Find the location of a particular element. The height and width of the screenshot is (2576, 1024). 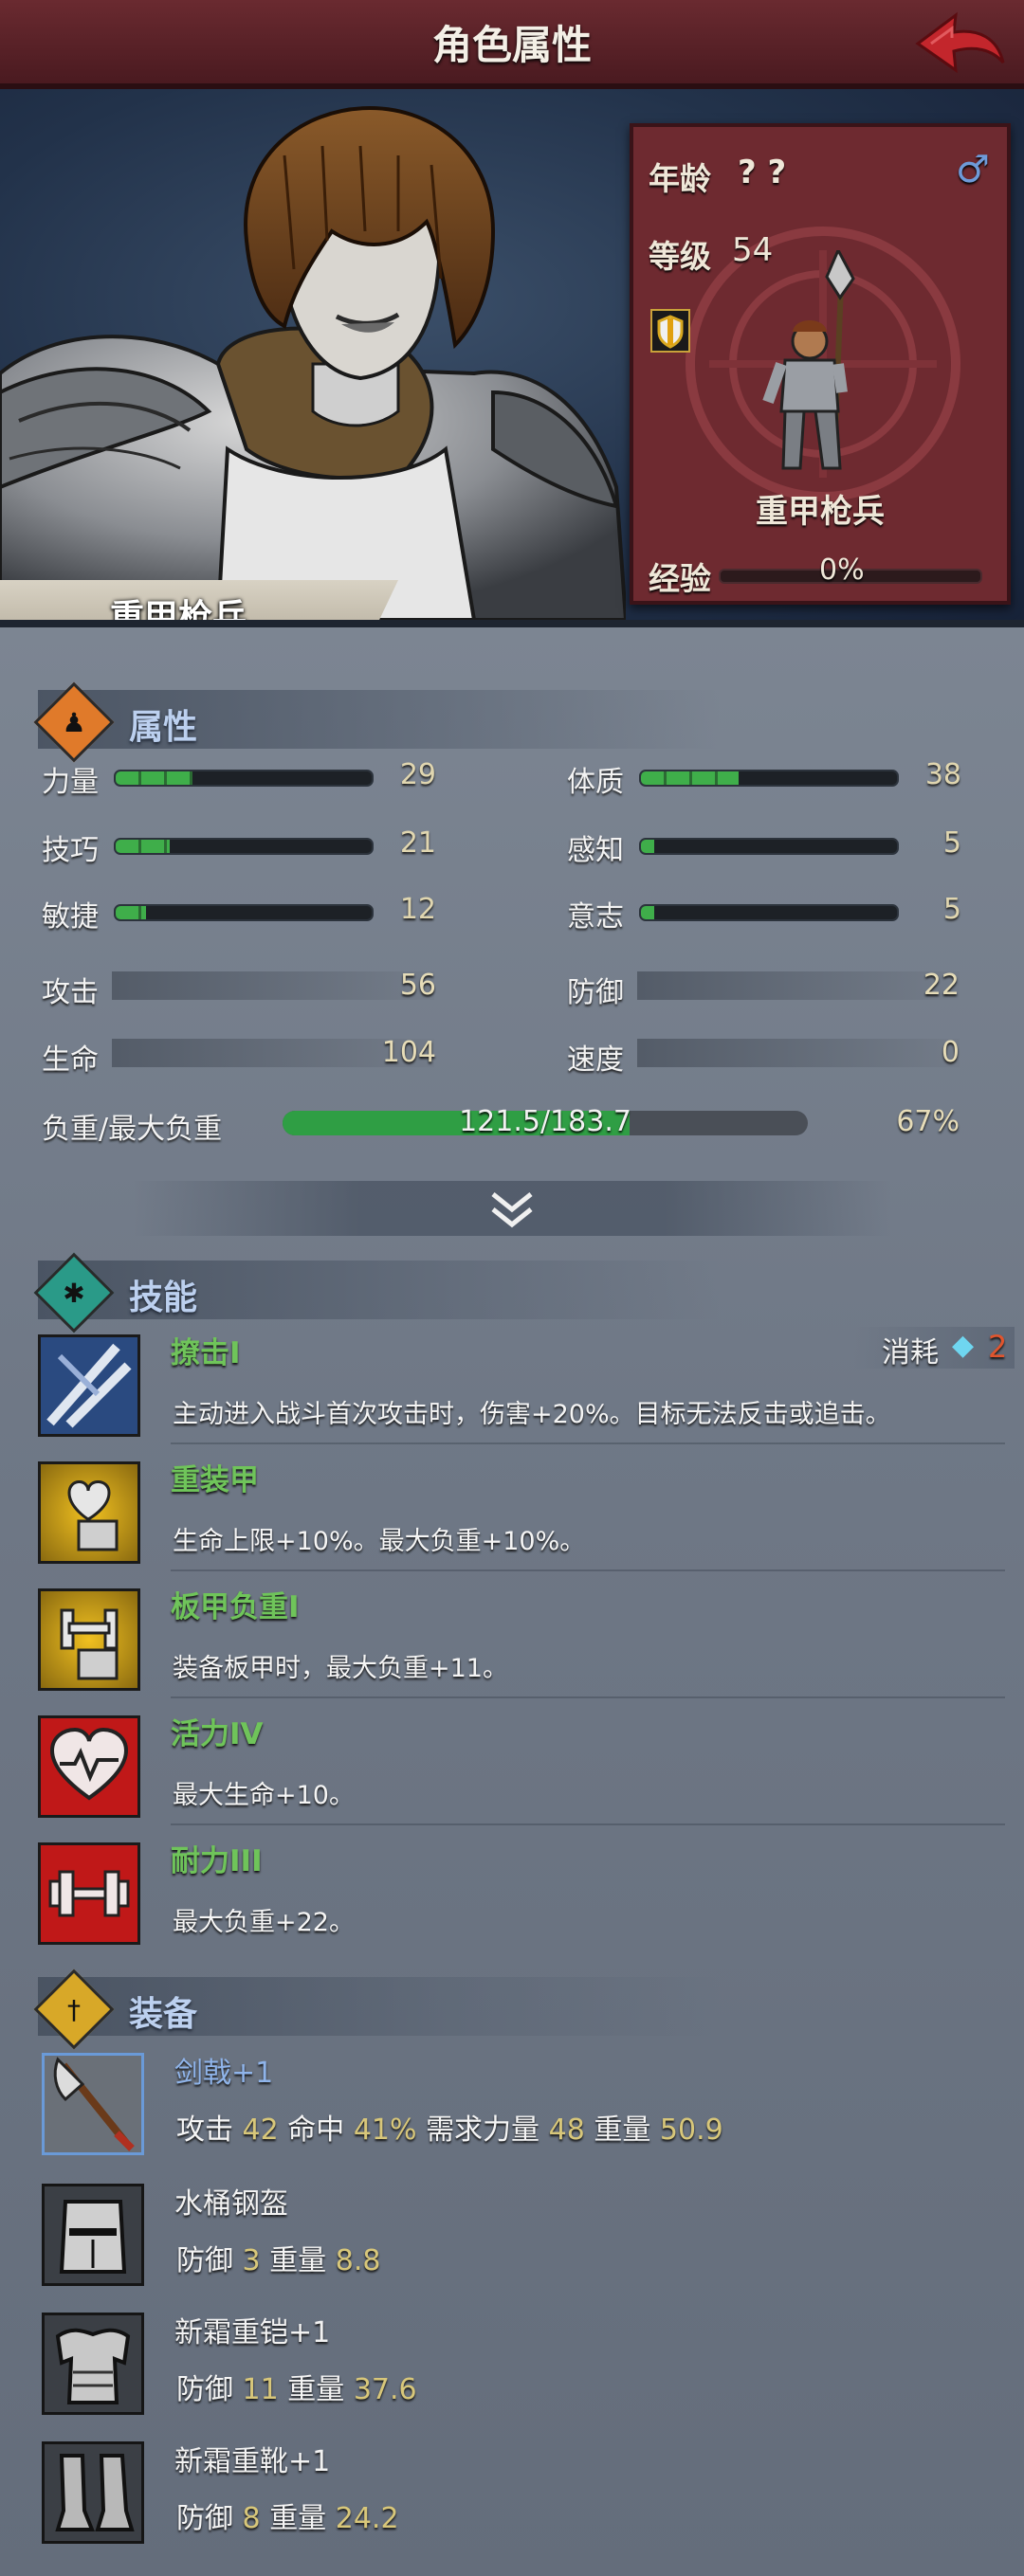

load-percent: 67% is located at coordinates (928, 1121).